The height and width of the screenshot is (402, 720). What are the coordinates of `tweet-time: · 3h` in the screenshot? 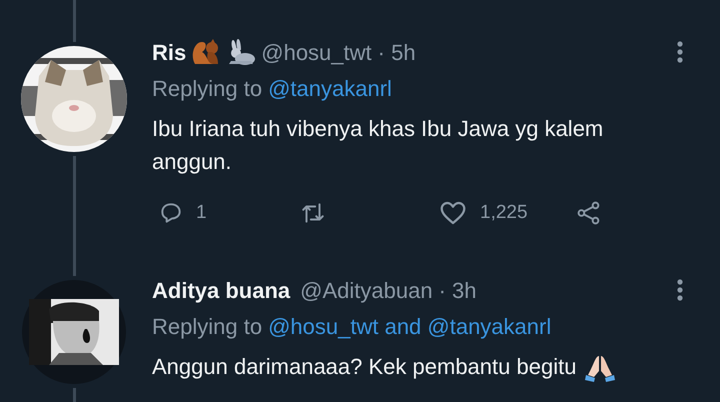 It's located at (457, 290).